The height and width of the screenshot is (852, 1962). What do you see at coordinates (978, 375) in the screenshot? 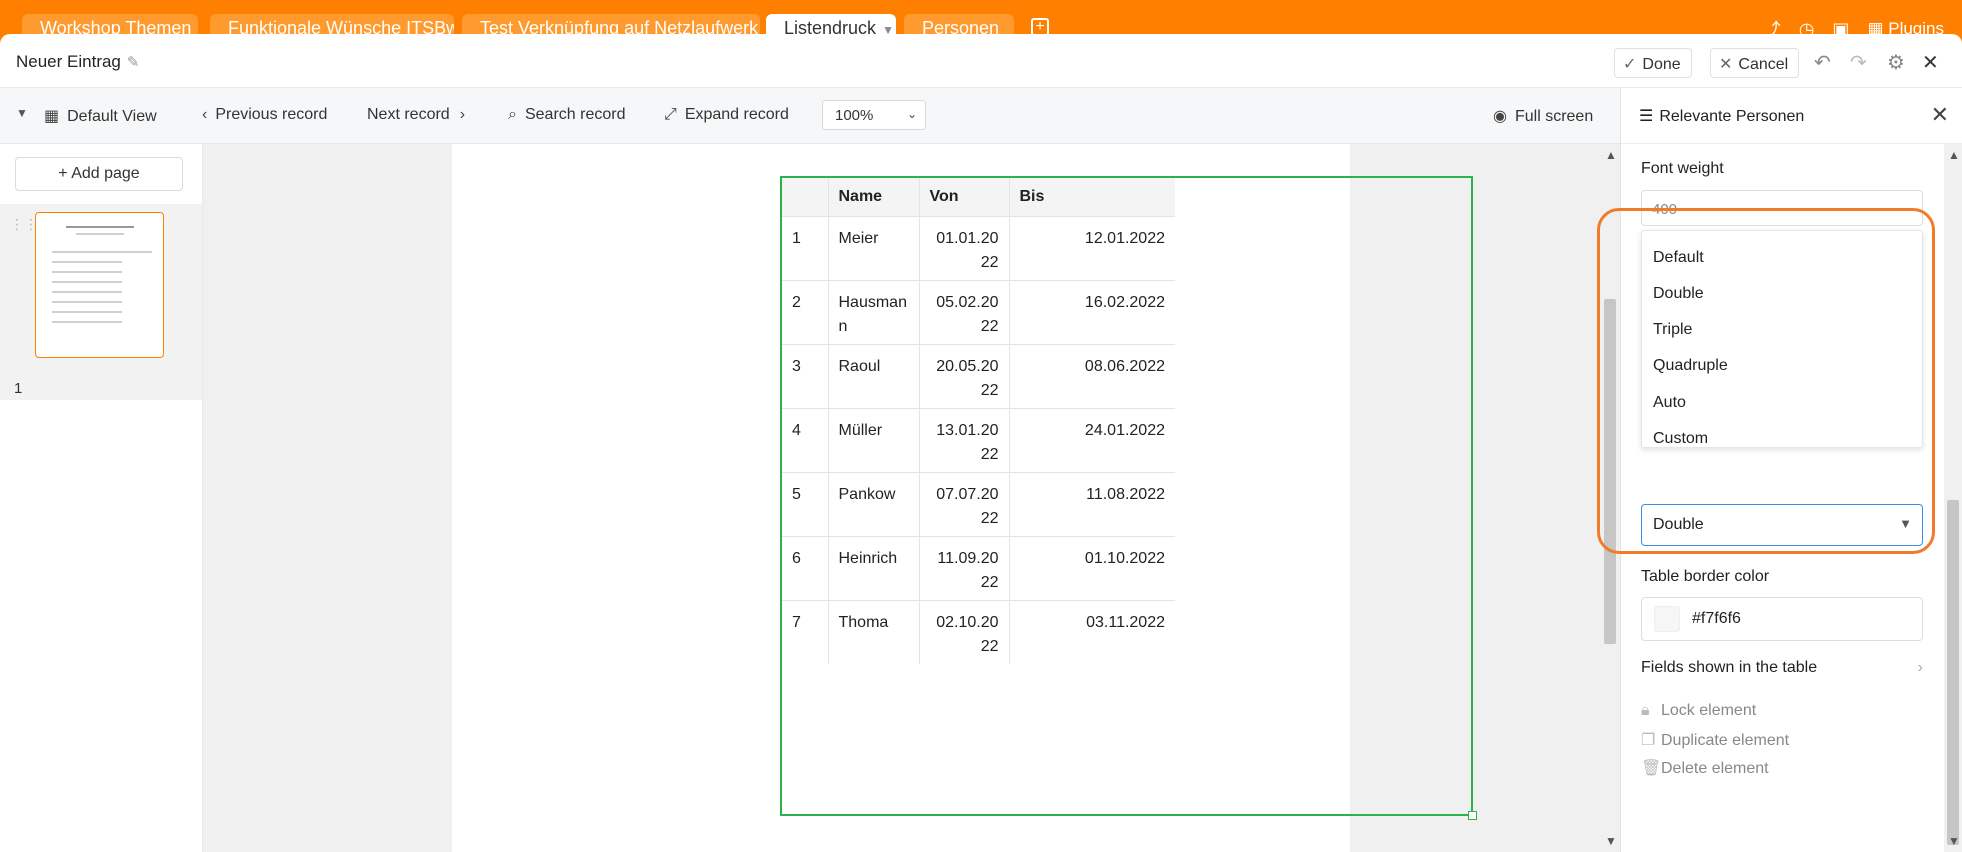
I see `table-row: 3 Raoul 20.05.2022 08.06.2022` at bounding box center [978, 375].